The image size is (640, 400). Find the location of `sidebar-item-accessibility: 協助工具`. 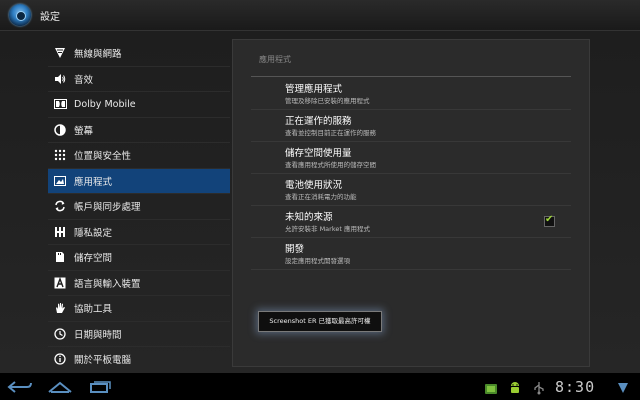

sidebar-item-accessibility: 協助工具 is located at coordinates (139, 309).